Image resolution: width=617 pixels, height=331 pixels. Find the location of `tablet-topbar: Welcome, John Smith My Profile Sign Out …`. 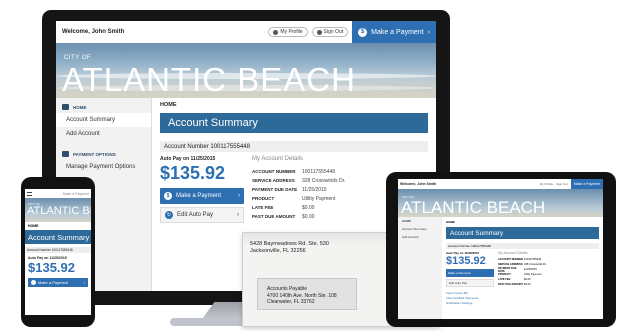

tablet-topbar: Welcome, John Smith My Profile Sign Out … is located at coordinates (500, 184).